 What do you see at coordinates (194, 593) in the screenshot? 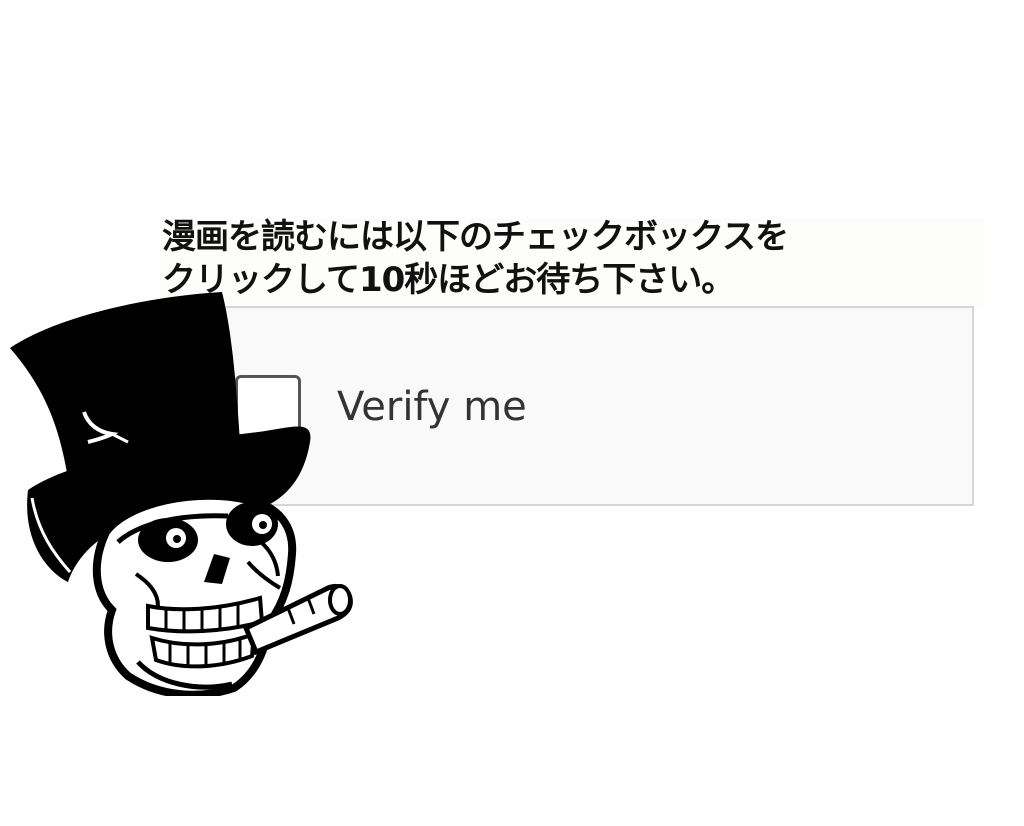
I see `skull-icon` at bounding box center [194, 593].